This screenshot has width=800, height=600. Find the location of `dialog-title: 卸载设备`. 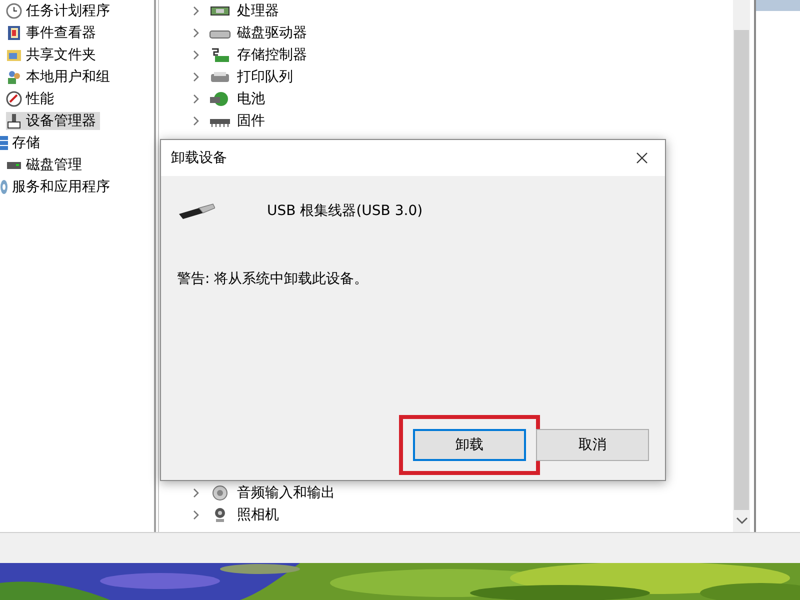

dialog-title: 卸载设备 is located at coordinates (199, 158).